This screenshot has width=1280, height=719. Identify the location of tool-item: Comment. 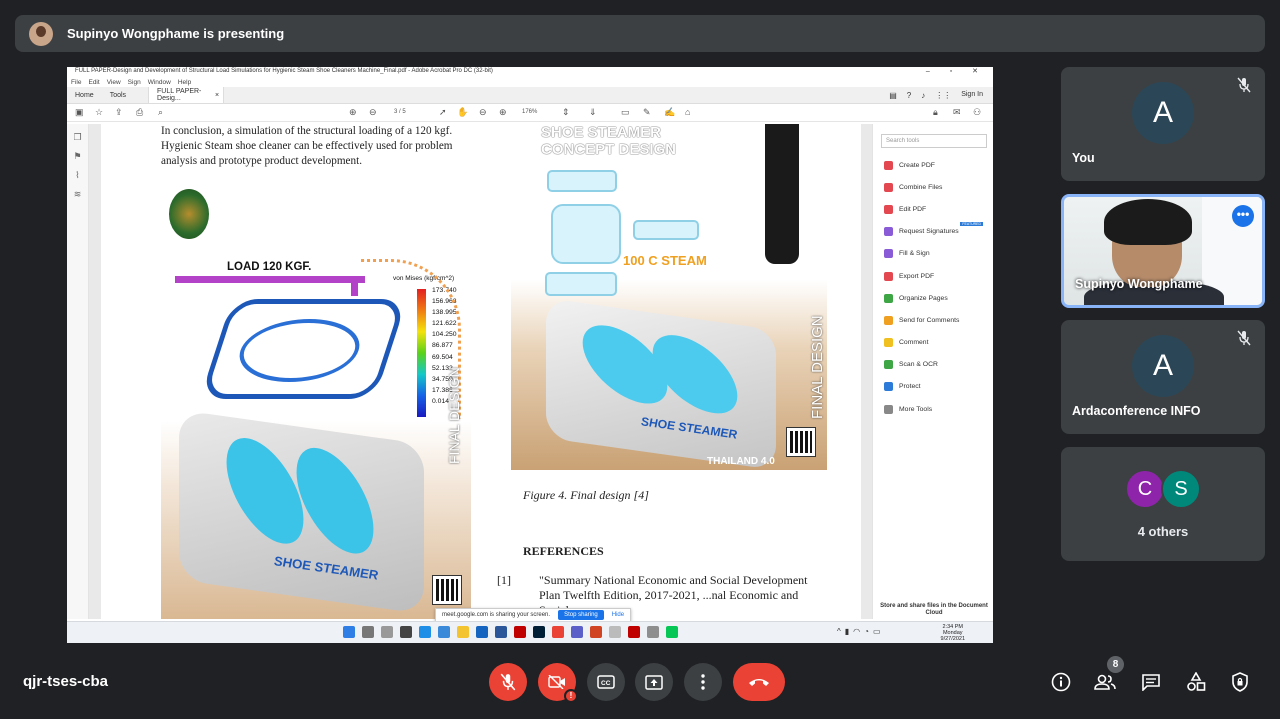
(933, 343).